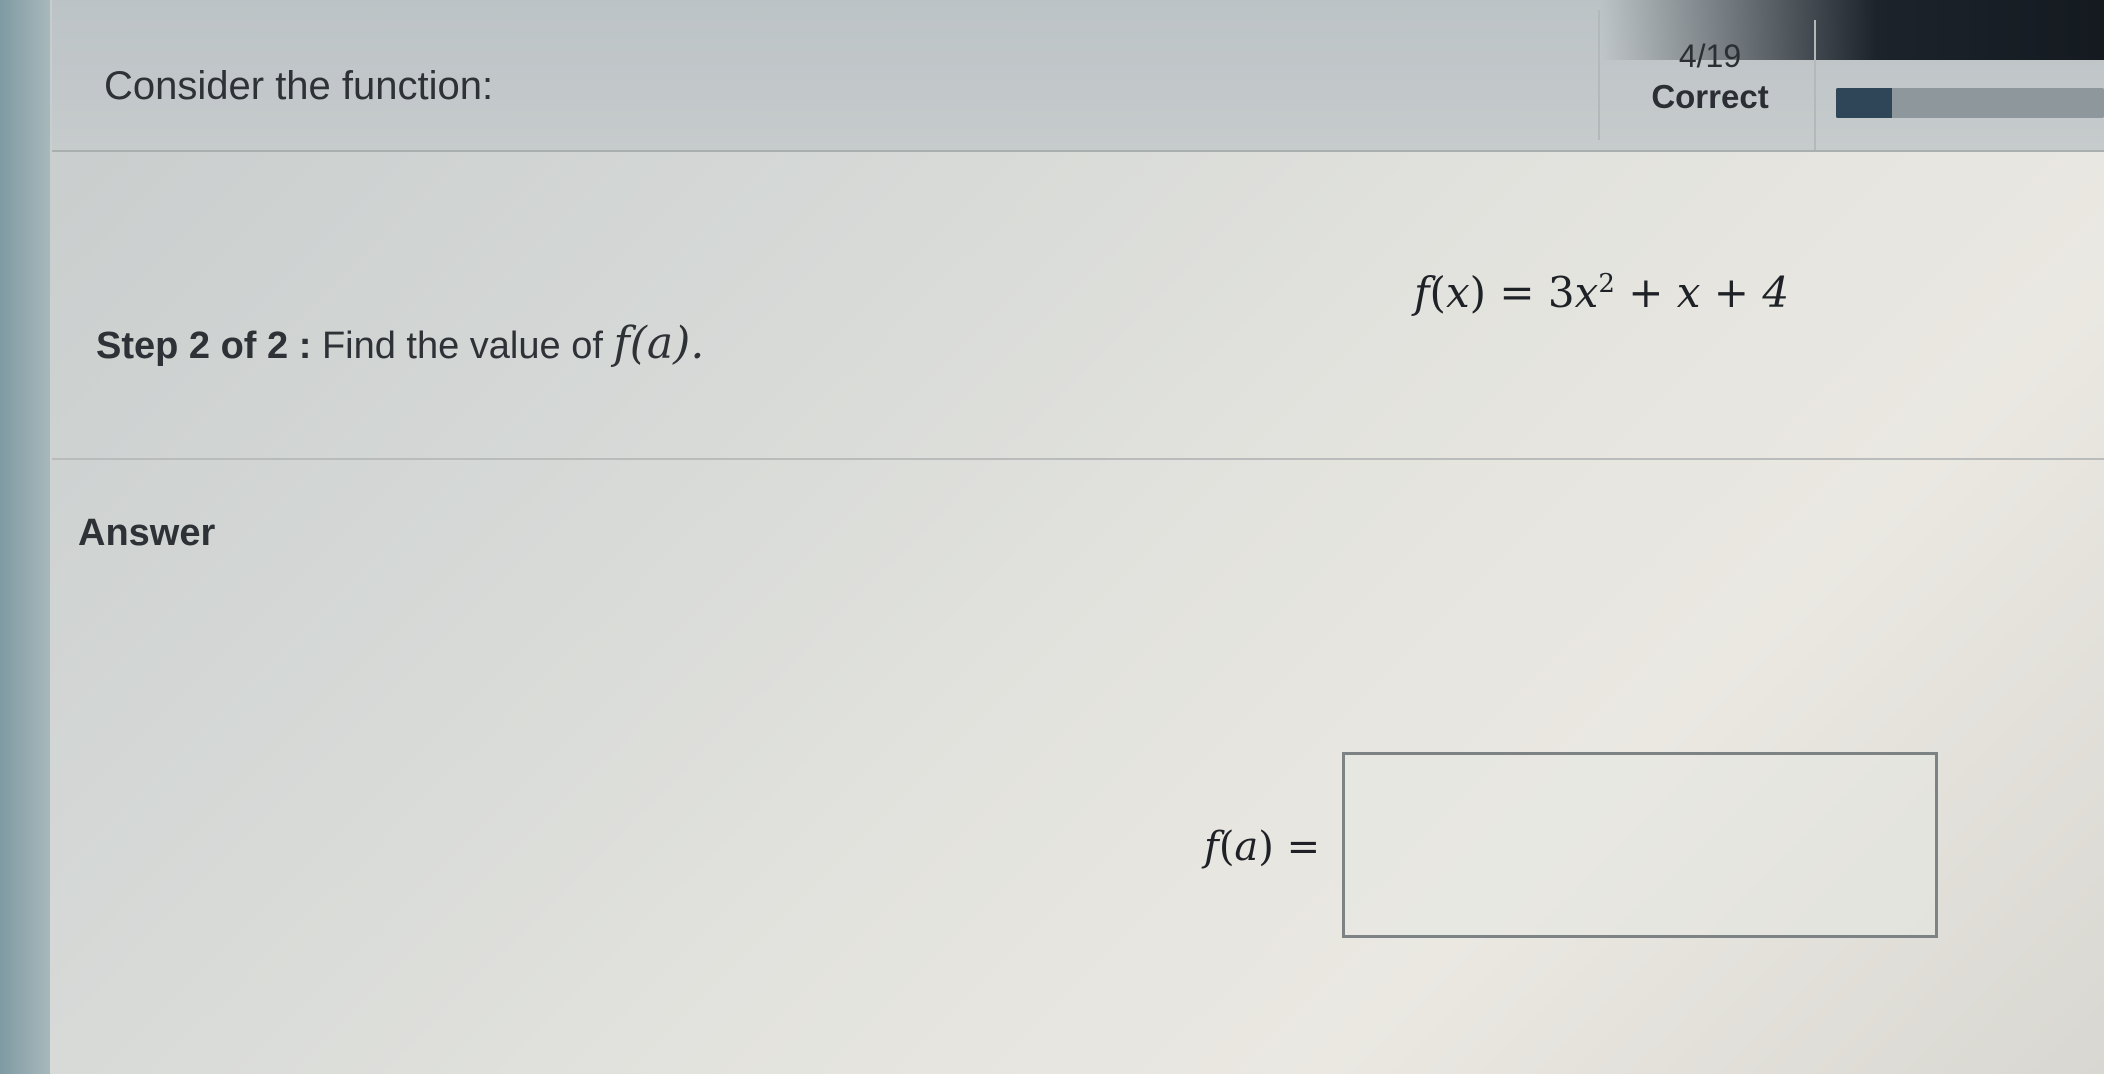 This screenshot has height=1074, width=2104. I want to click on function-name: f, so click(1422, 292).